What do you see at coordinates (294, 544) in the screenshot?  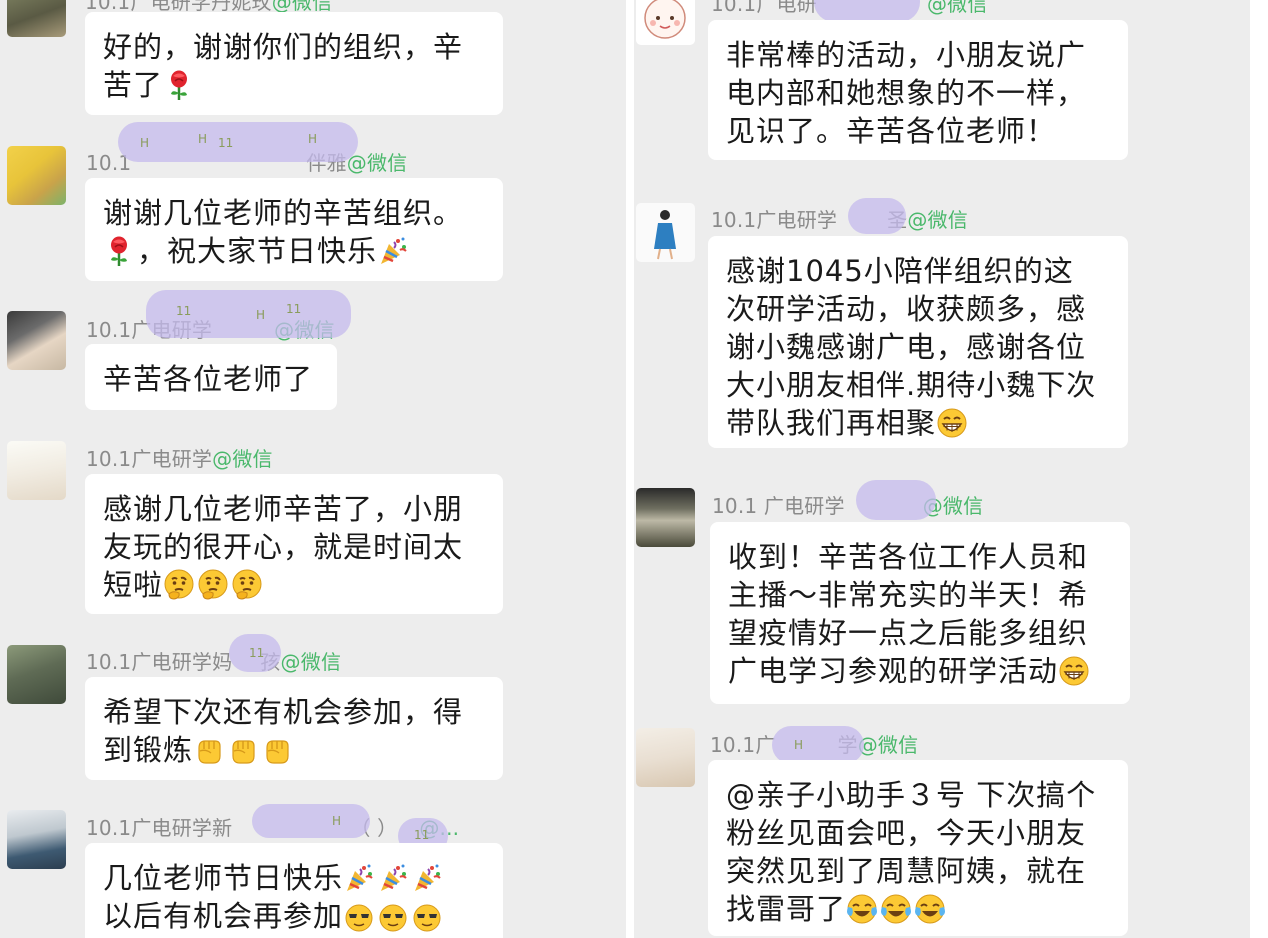 I see `message-bubble: 感谢几位老师辛苦了，小朋 友玩的很开心，就是时间太 短啦` at bounding box center [294, 544].